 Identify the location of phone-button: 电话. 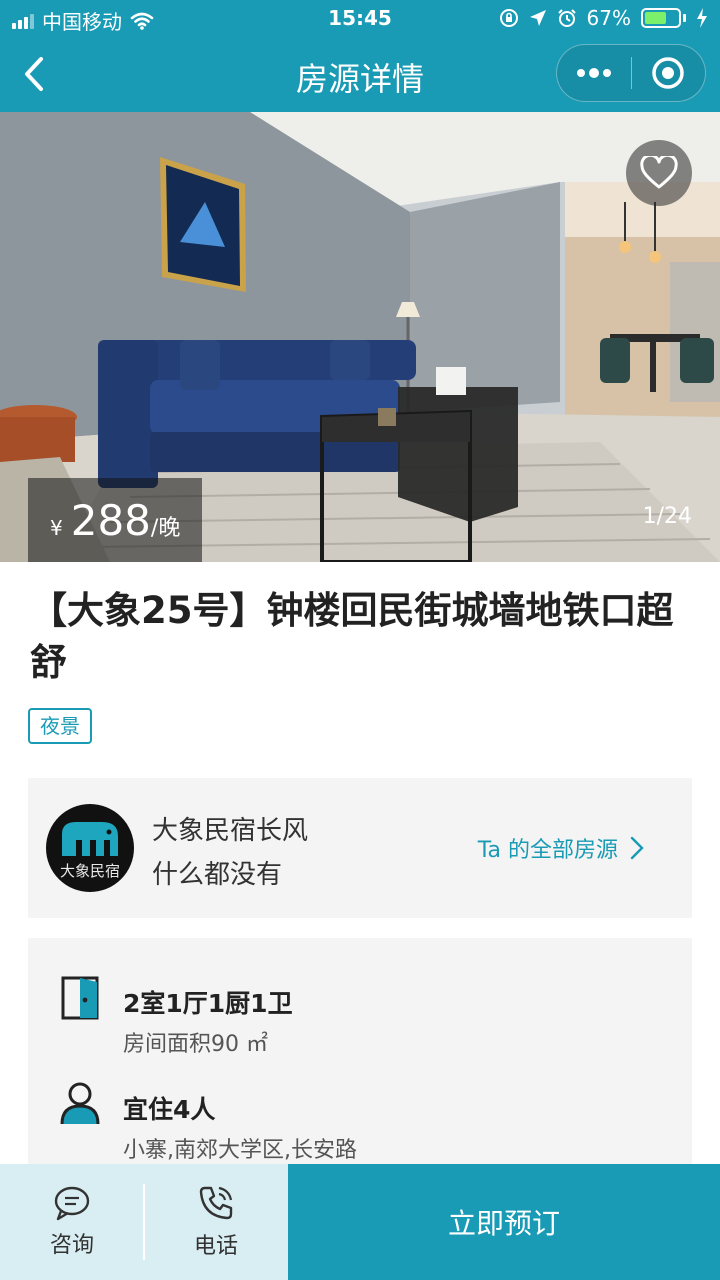
(216, 1222).